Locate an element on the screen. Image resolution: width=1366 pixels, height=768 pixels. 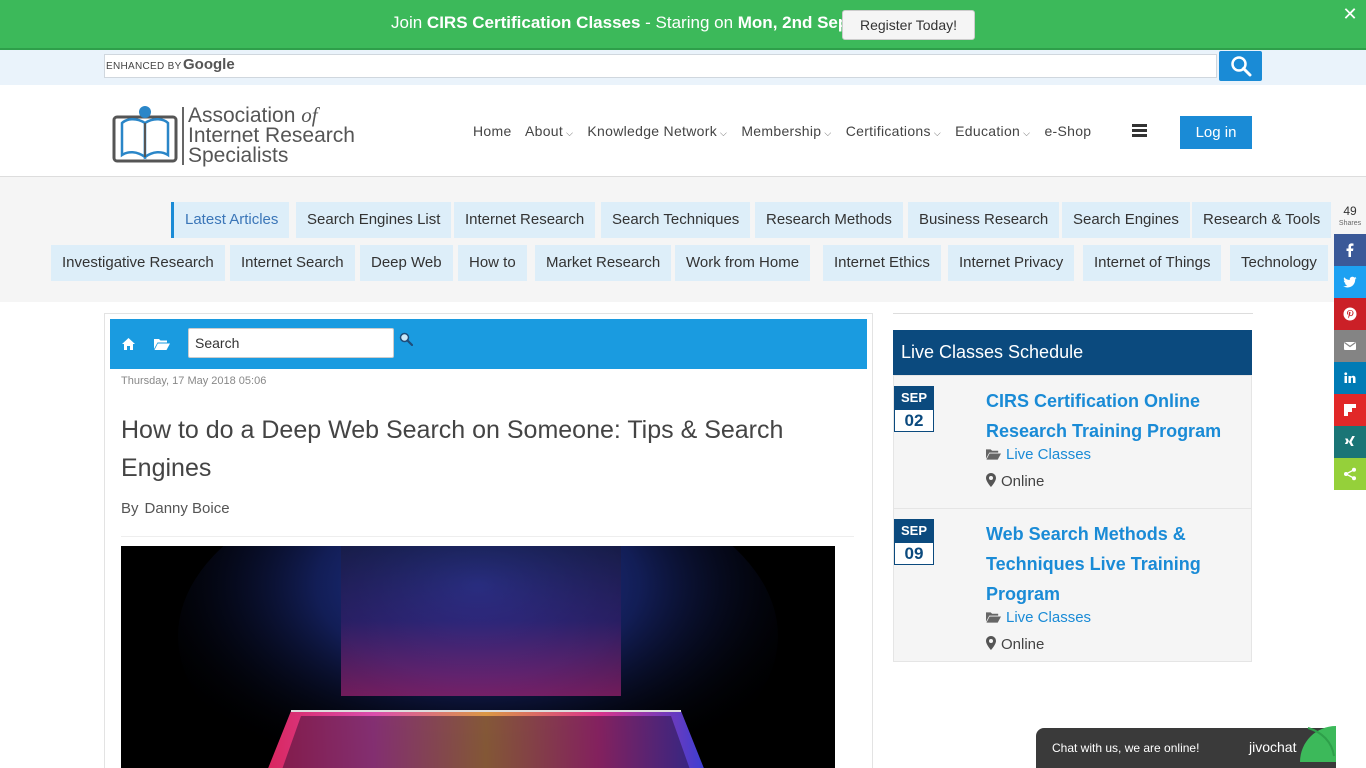
byline-prefix: By is located at coordinates (130, 508).